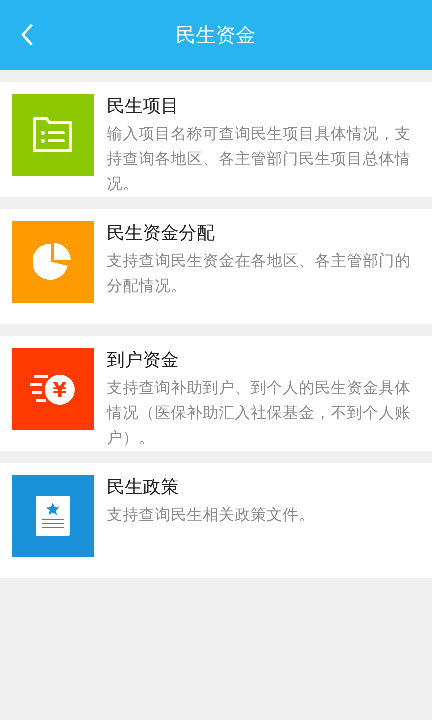 The image size is (432, 720). What do you see at coordinates (143, 107) in the screenshot?
I see `card-title: 民生项目` at bounding box center [143, 107].